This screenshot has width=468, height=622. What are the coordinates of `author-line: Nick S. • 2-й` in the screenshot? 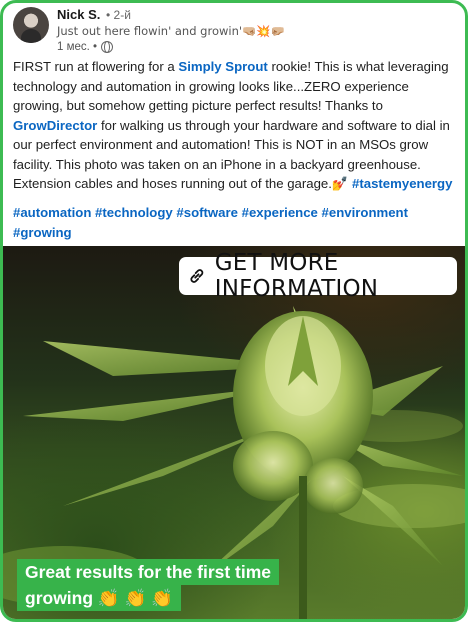 It's located at (94, 15).